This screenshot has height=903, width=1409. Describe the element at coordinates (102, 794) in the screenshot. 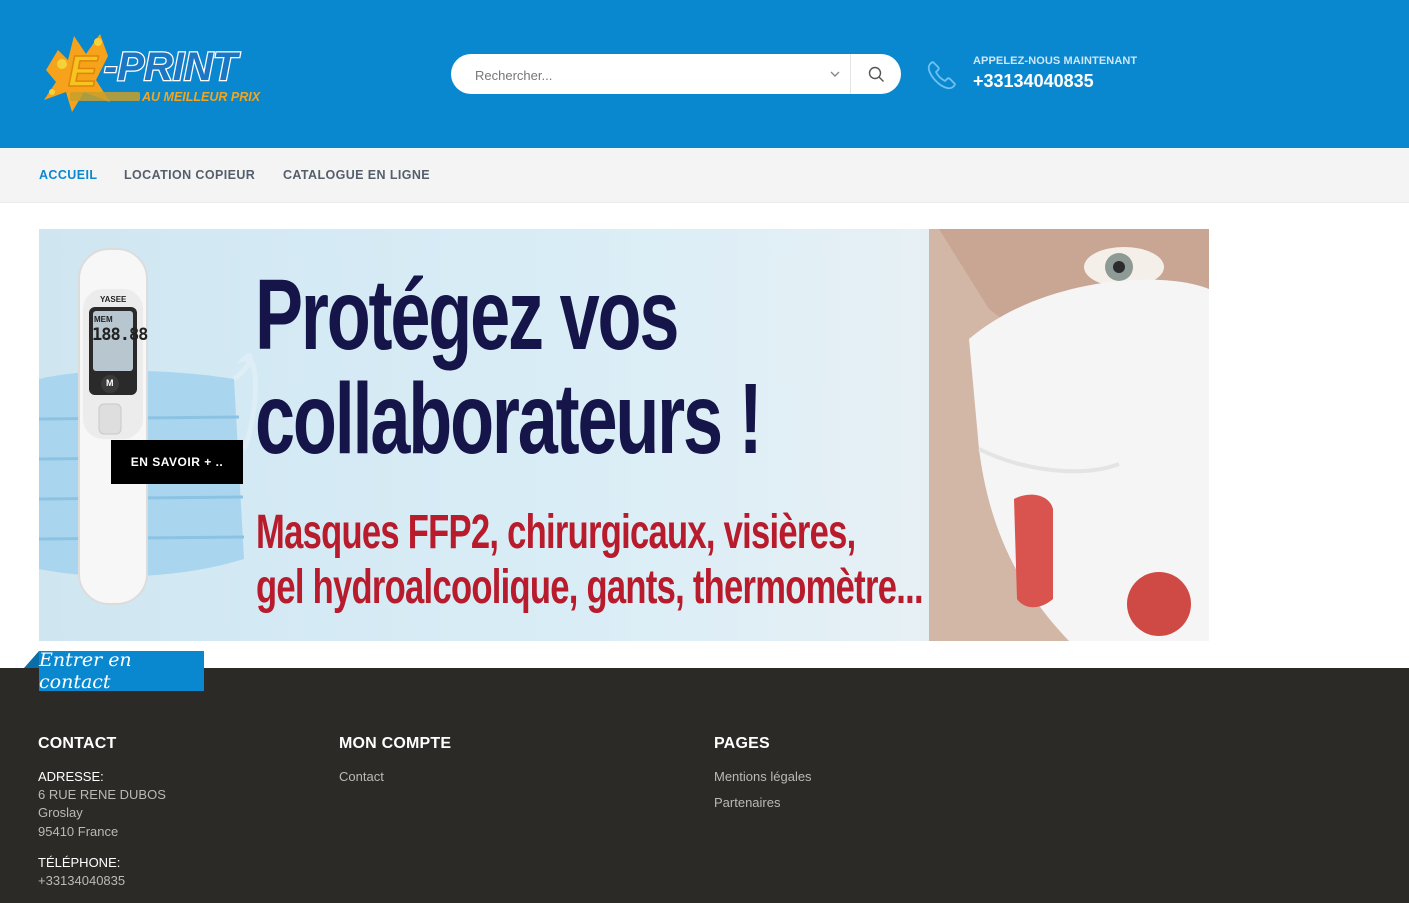

I see `address-line-1: 6 RUE RENE DUBOS` at that location.